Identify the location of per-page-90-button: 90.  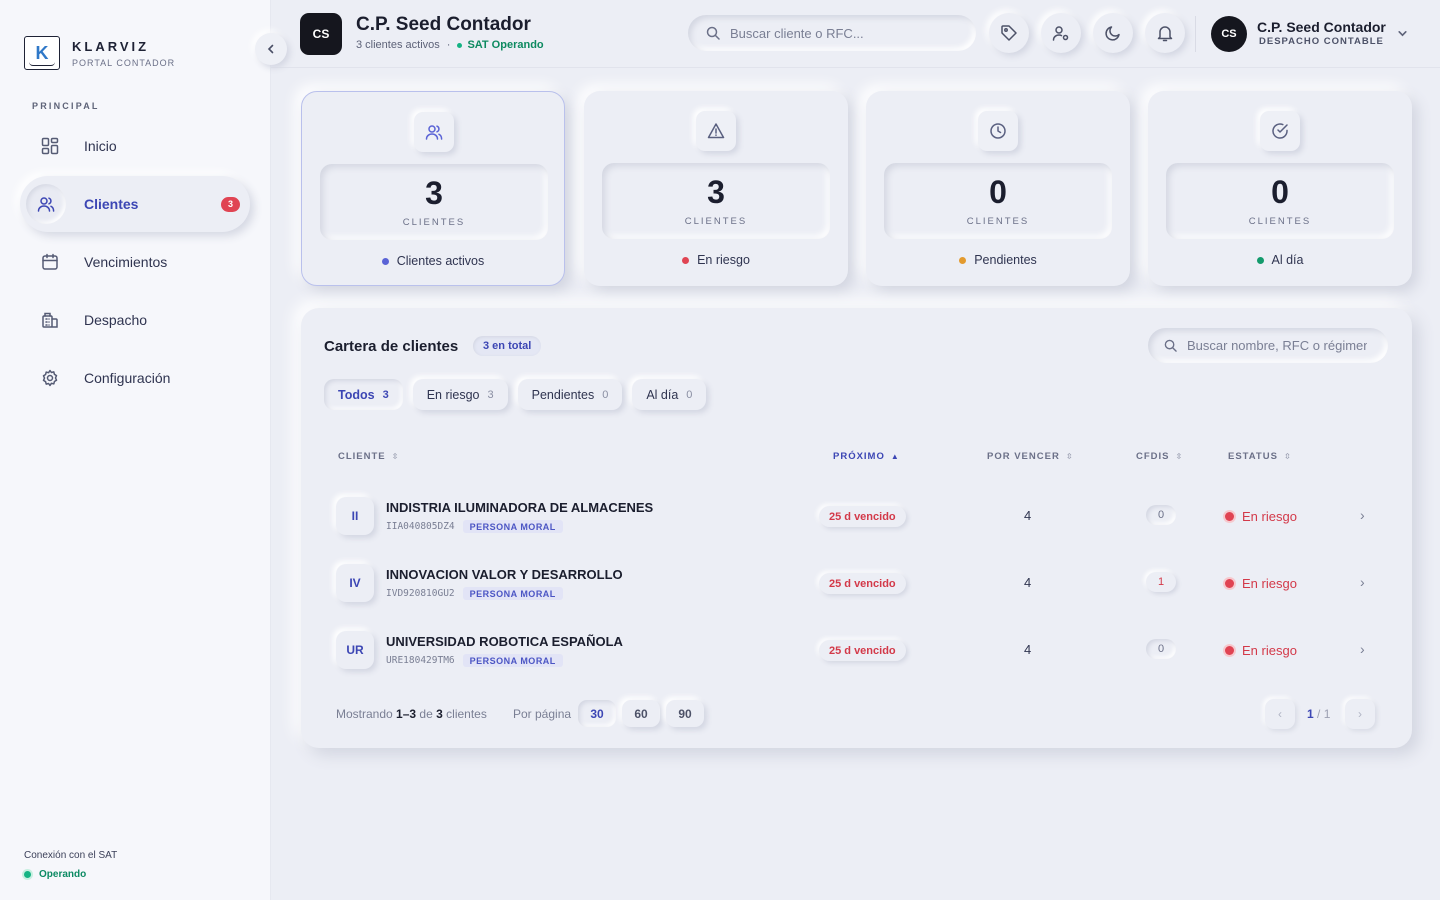
(685, 713).